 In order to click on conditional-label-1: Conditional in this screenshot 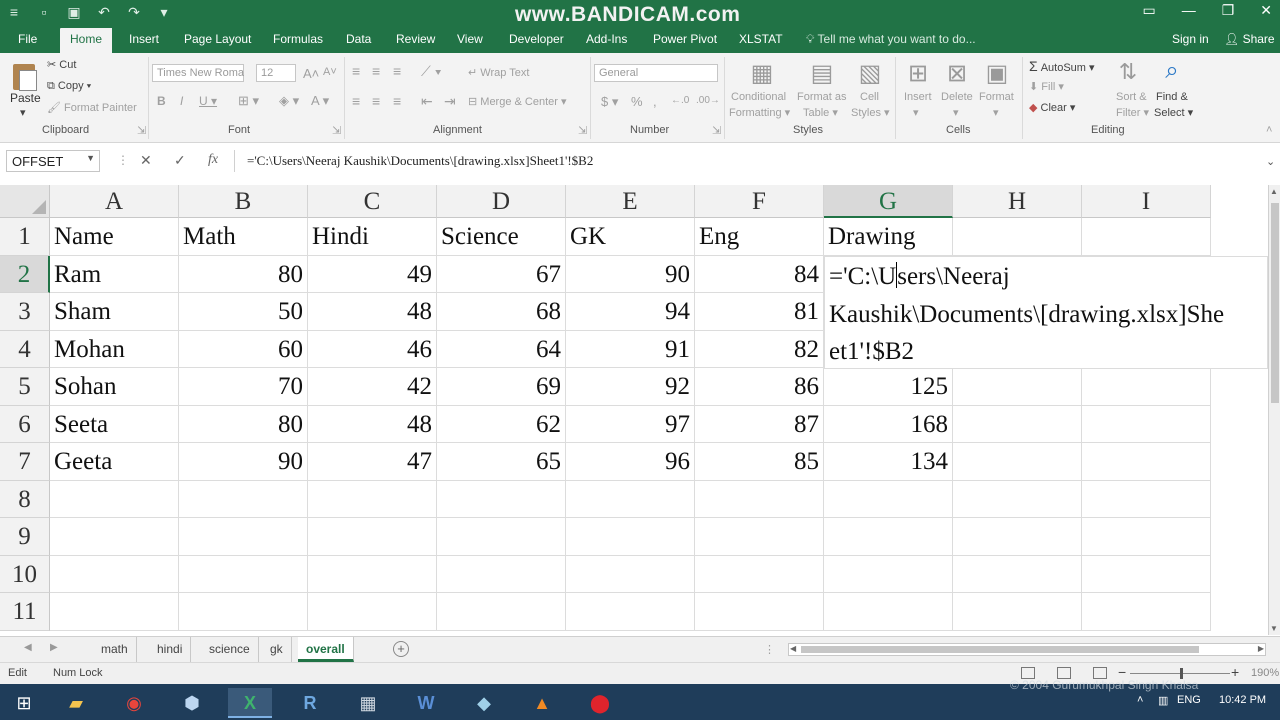, I will do `click(758, 97)`.